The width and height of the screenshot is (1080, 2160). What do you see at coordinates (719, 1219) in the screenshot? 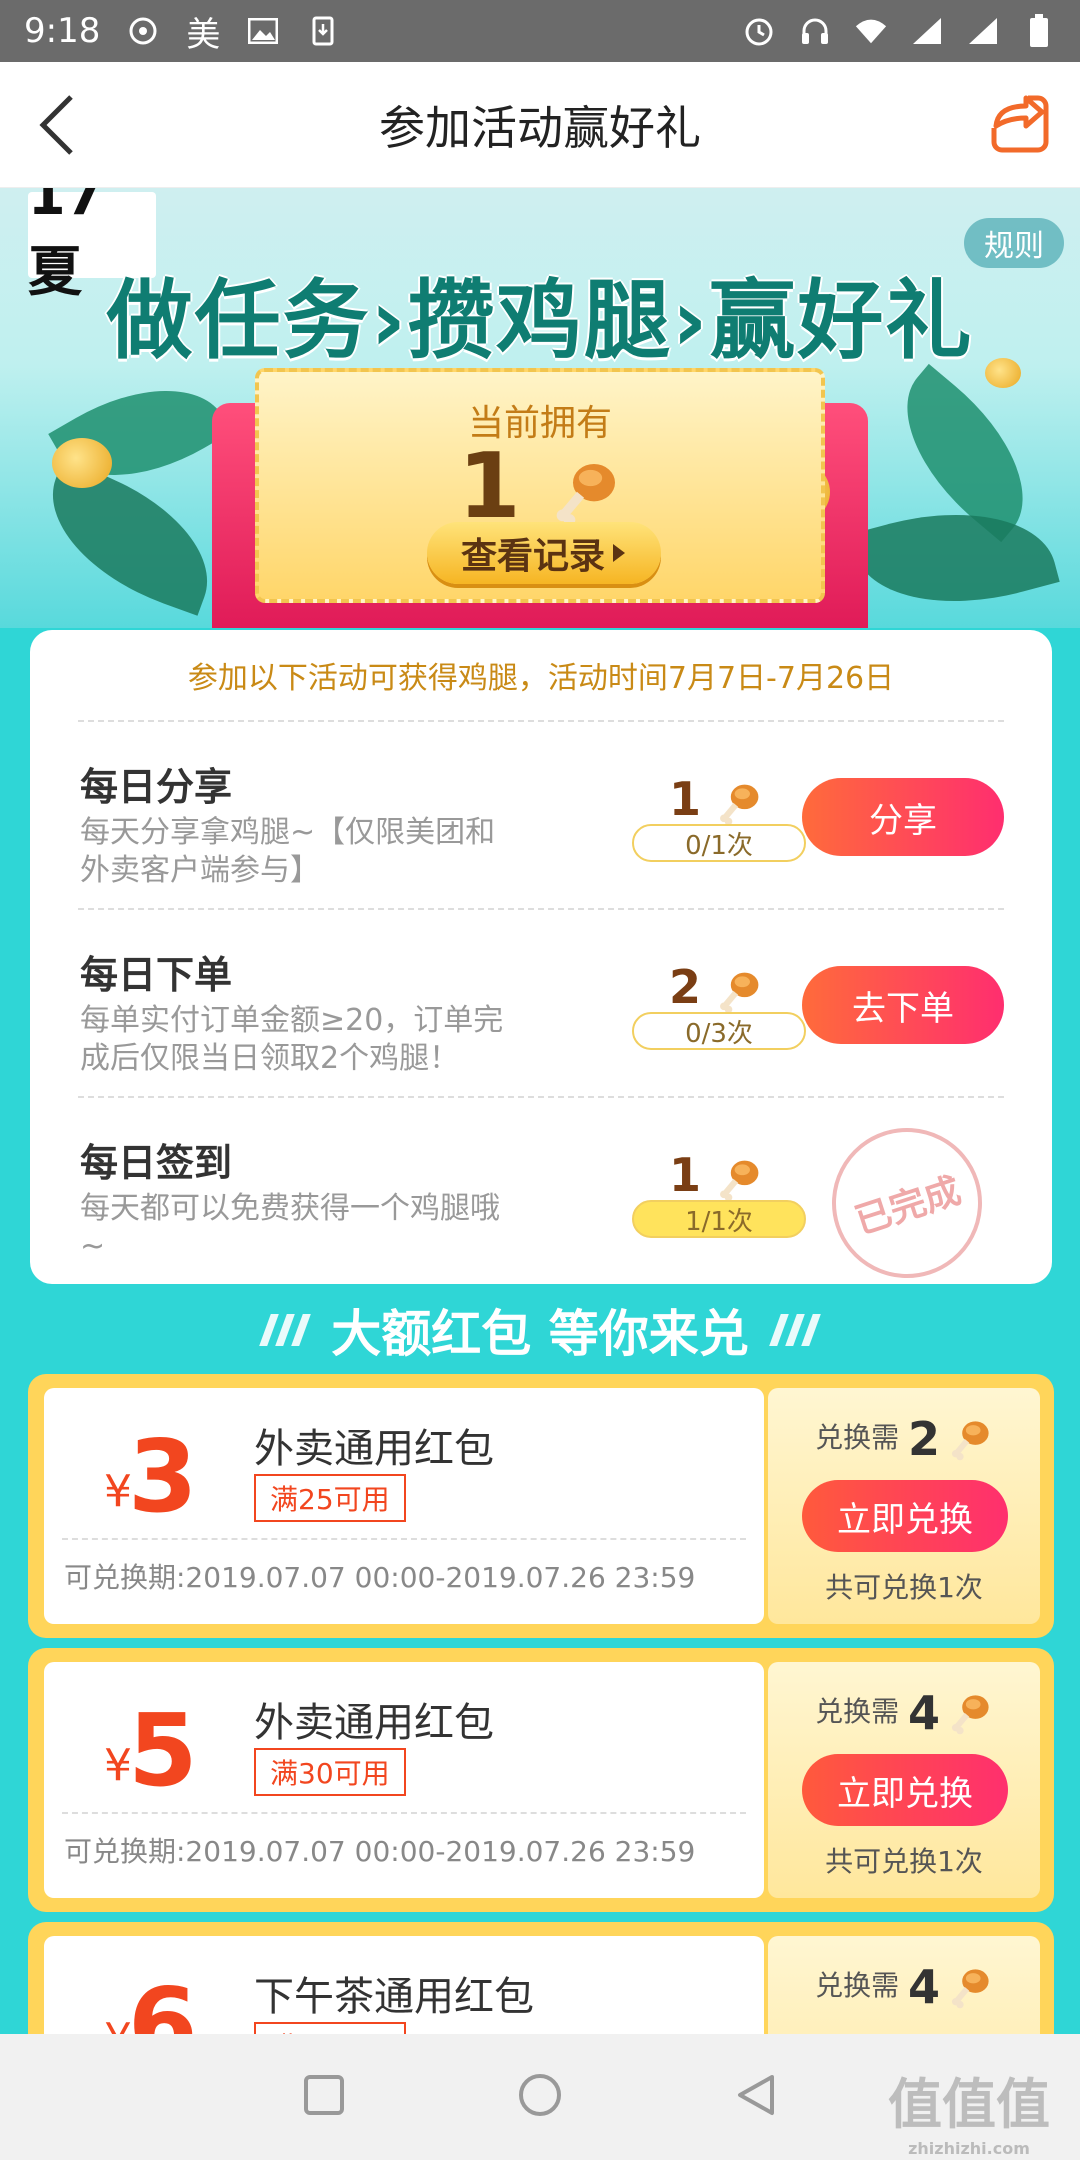
I see `task-progress: 1/1次` at bounding box center [719, 1219].